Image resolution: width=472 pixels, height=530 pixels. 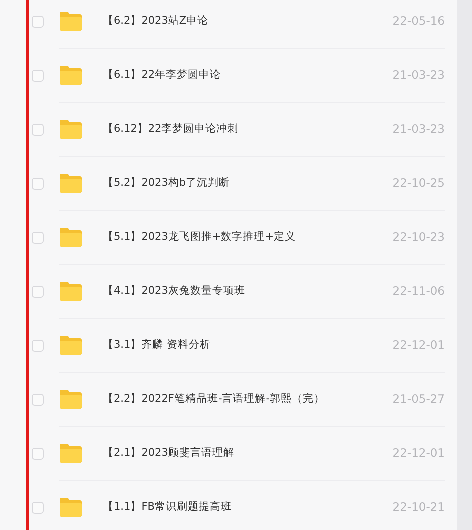 I want to click on folder-name: 【4.1】2023灰兔数量专项班, so click(x=248, y=292).